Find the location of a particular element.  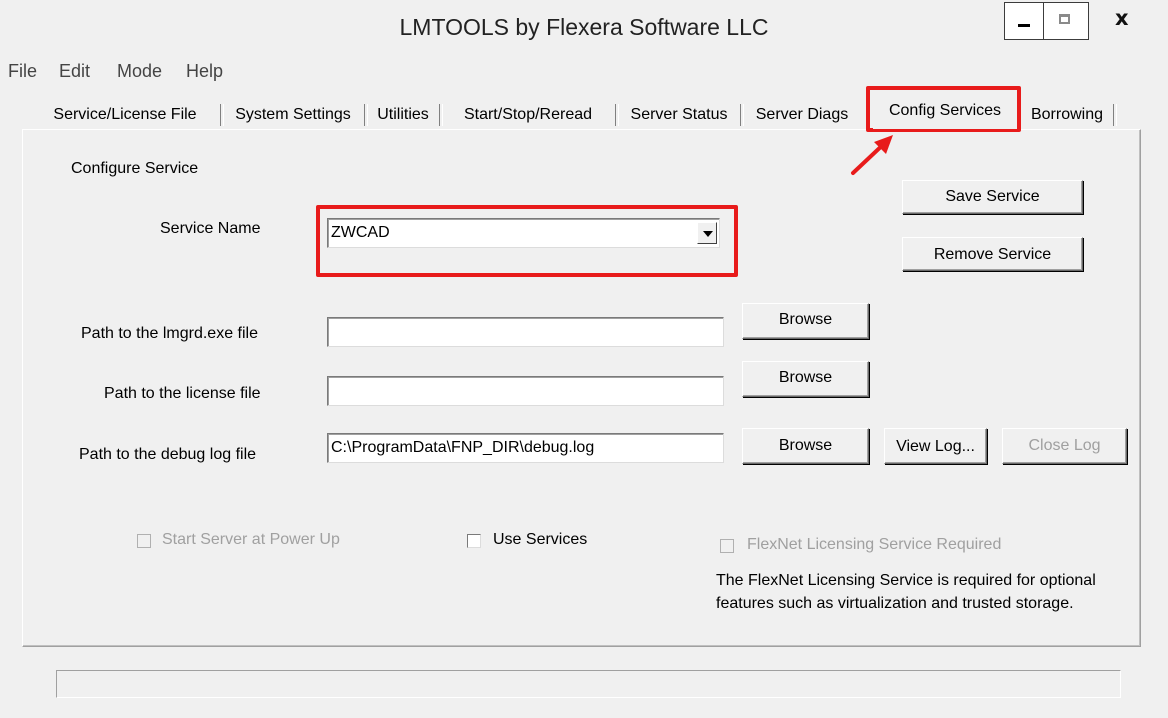

save-service-button: Save Service is located at coordinates (992, 197).